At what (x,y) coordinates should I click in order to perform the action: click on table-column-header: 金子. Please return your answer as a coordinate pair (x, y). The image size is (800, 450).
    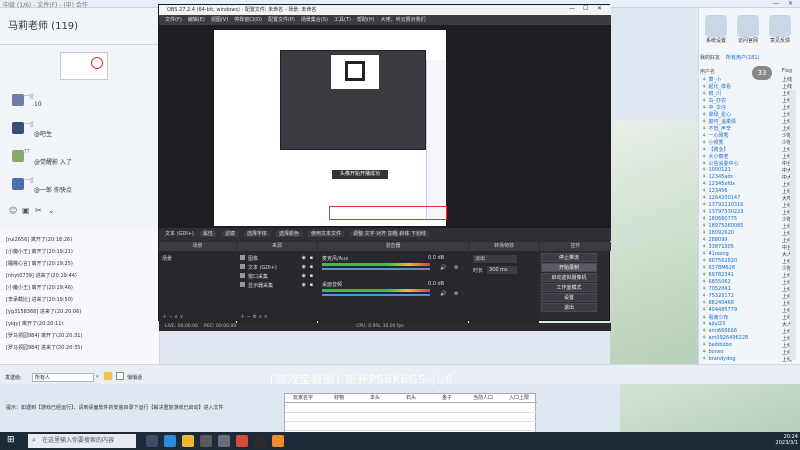
    Looking at the image, I should click on (447, 398).